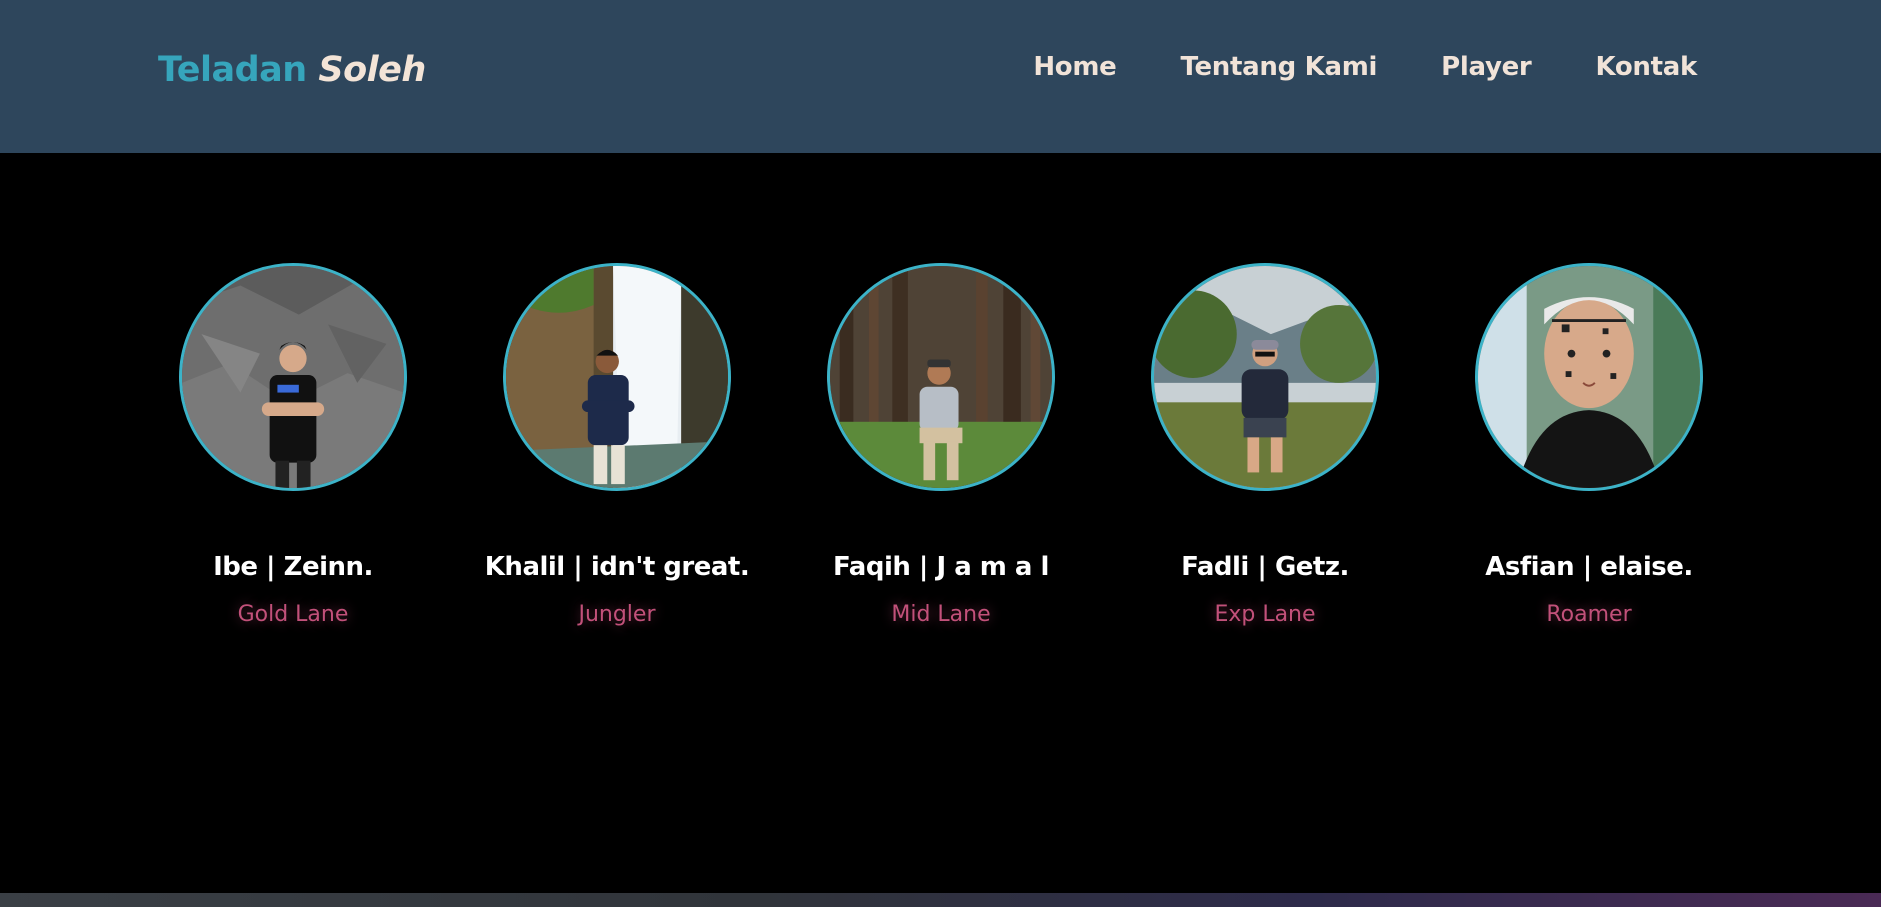 This screenshot has height=907, width=1881. I want to click on player-card: Khalil | idn't great. Jungler, so click(617, 445).